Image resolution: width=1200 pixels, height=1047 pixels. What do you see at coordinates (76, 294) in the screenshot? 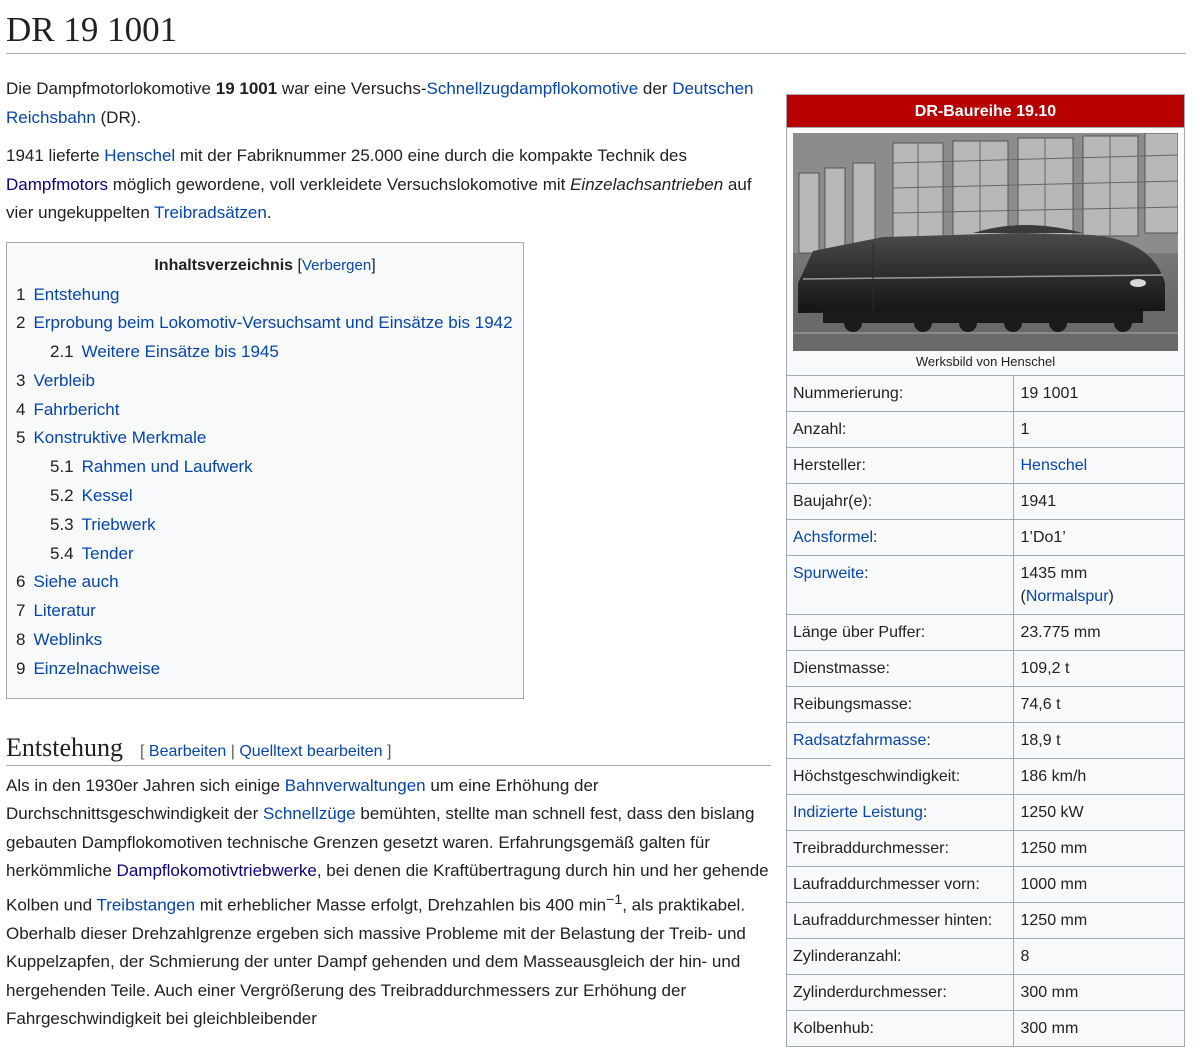
I see `toc-link: Entstehung` at bounding box center [76, 294].